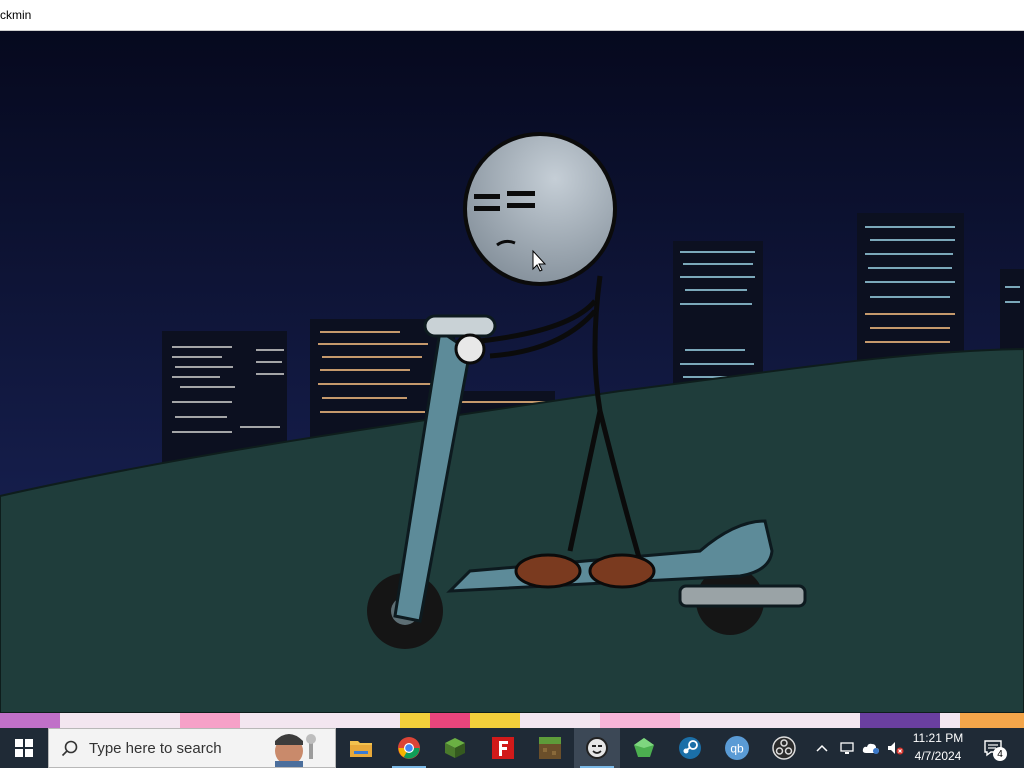 Image resolution: width=1024 pixels, height=768 pixels. I want to click on action-center-button, so click(993, 748).